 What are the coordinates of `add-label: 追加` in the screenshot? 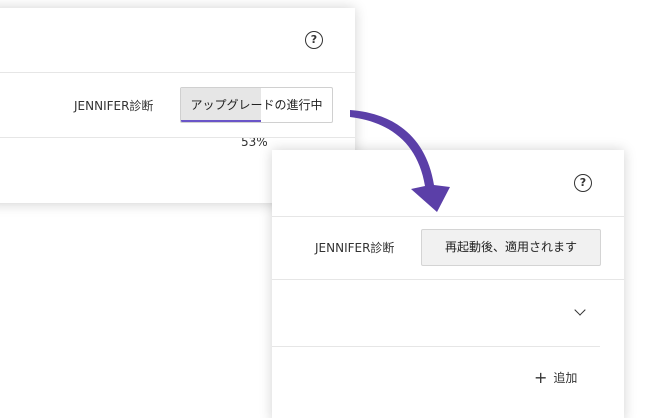 It's located at (565, 378).